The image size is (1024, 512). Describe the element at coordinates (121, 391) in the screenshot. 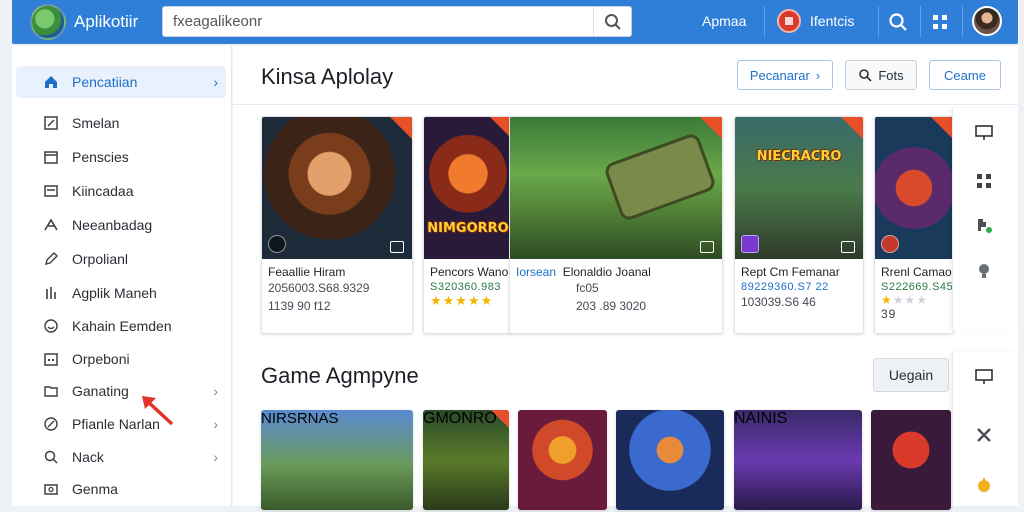

I see `sidebar-item-ganating: Ganating ›` at that location.